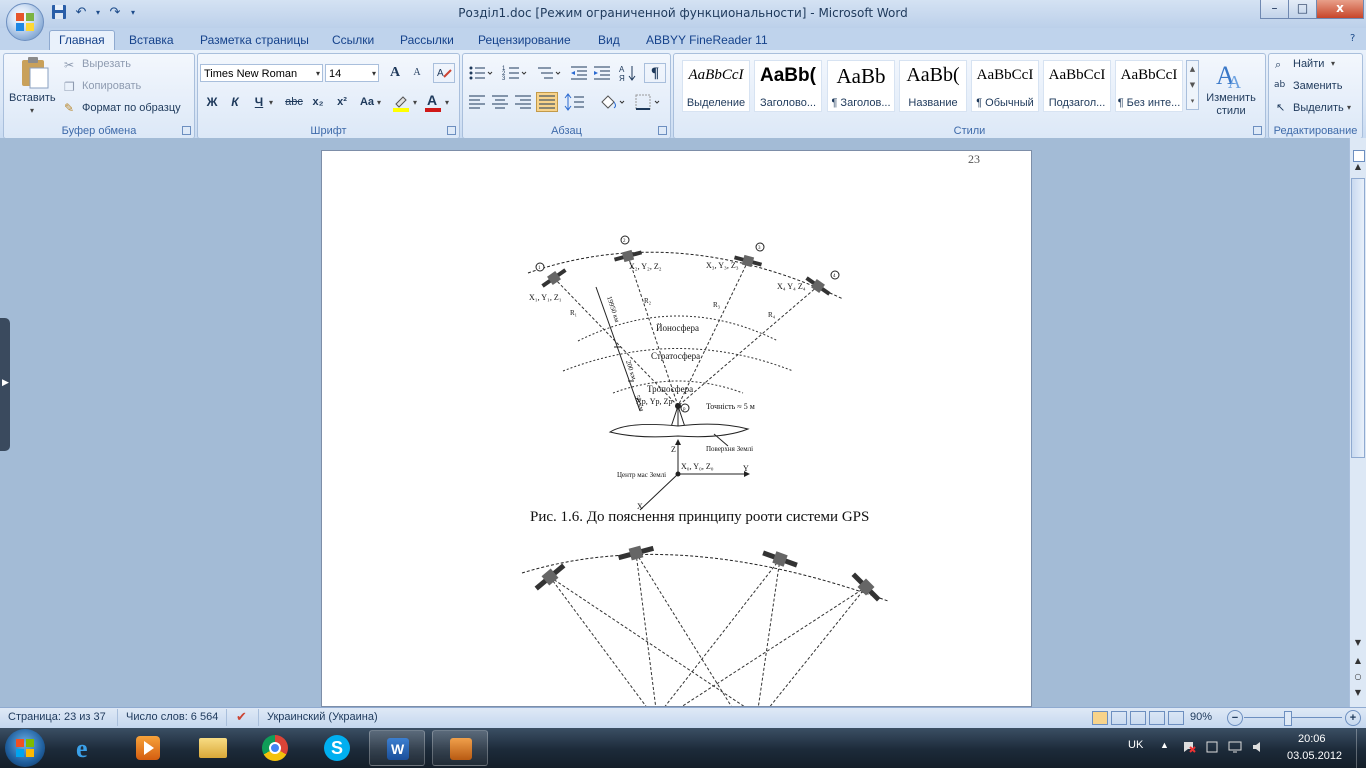 Image resolution: width=1366 pixels, height=768 pixels. Describe the element at coordinates (397, 748) in the screenshot. I see `taskbar-word: W` at that location.